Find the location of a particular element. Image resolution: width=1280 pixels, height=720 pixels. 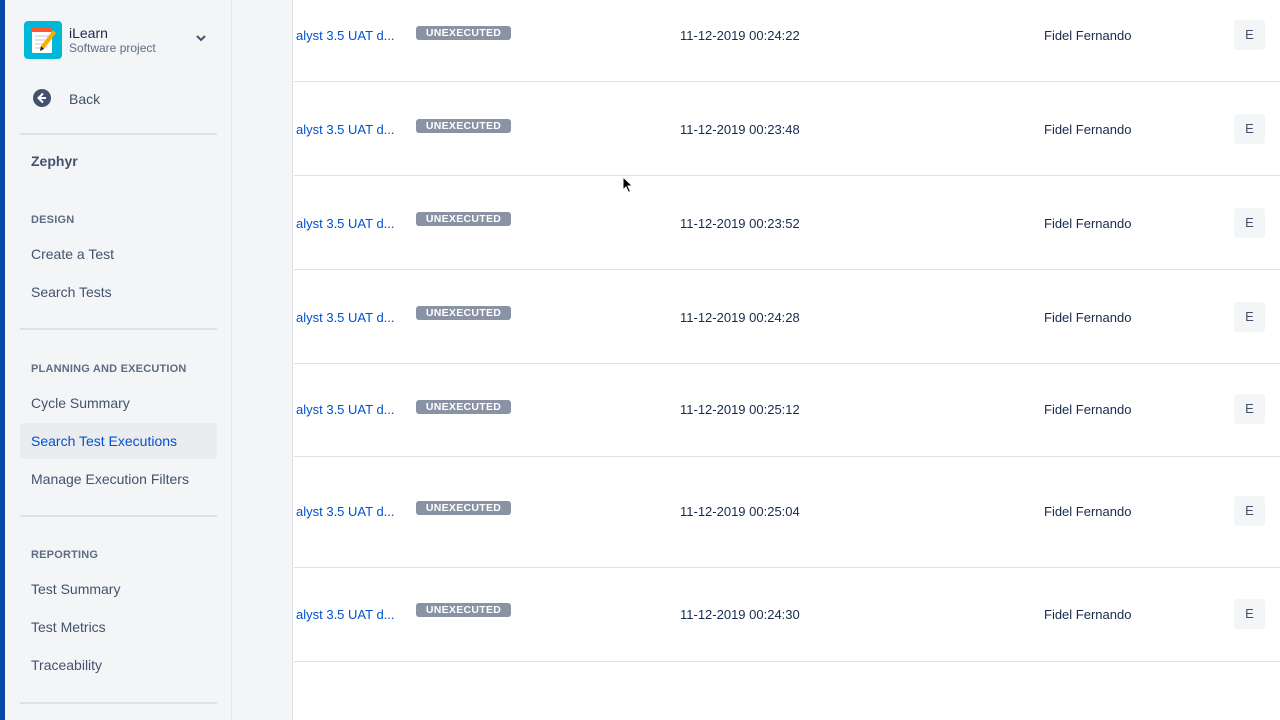

sidebar-item-search-test-executions: Search Test Executions is located at coordinates (118, 441).